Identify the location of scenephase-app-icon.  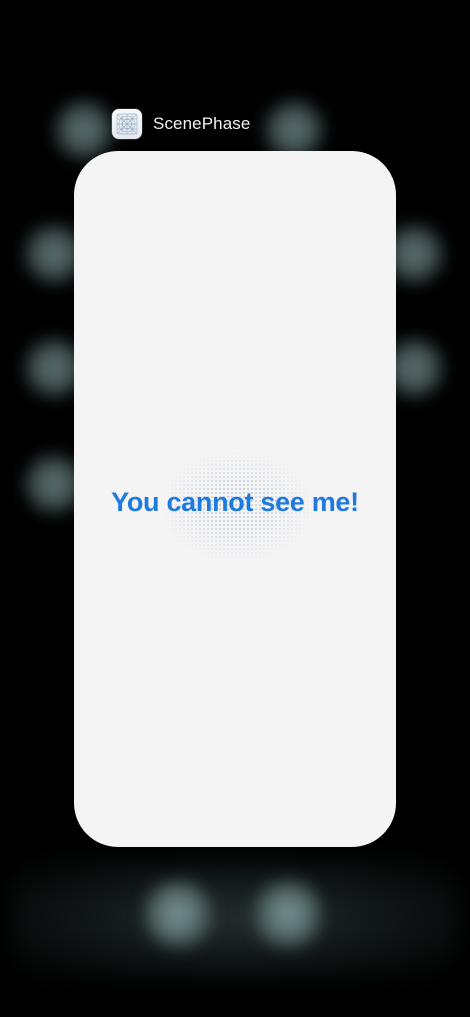
(127, 124).